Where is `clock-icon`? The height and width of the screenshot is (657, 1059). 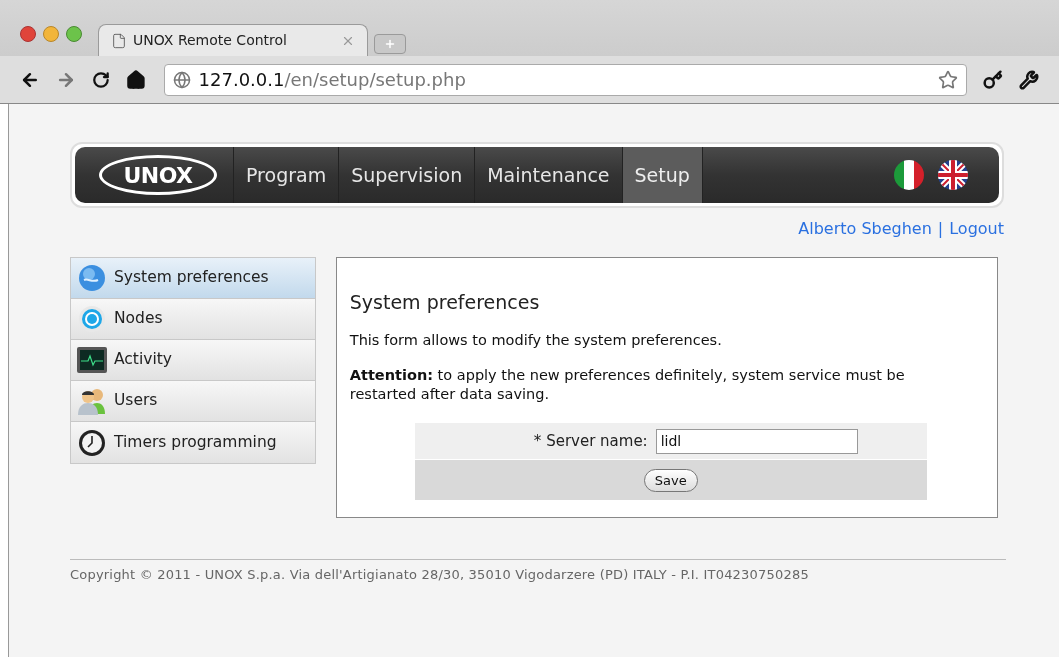
clock-icon is located at coordinates (92, 442).